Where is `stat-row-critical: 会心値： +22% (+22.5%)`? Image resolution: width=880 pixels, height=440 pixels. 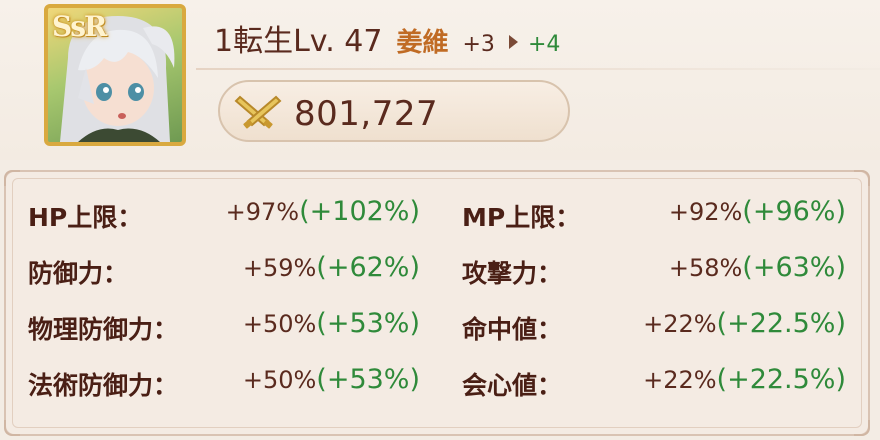 stat-row-critical: 会心値： +22% (+22.5%) is located at coordinates (654, 382).